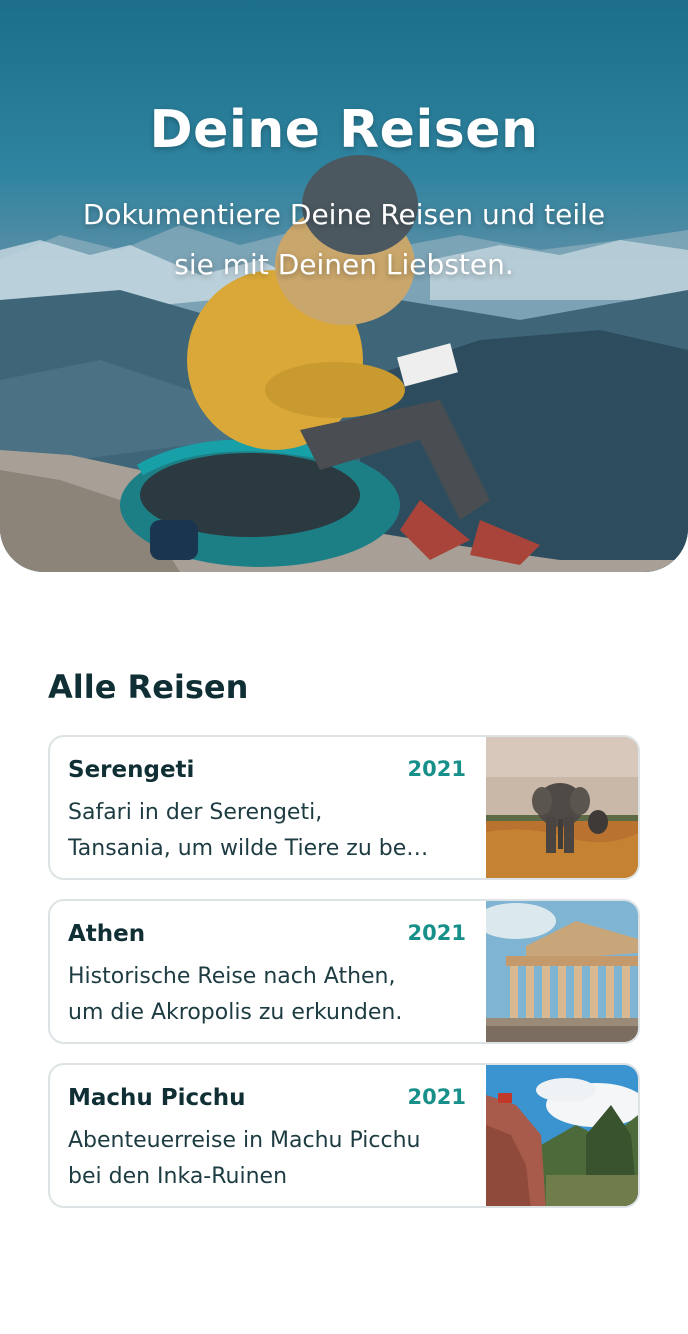 The image size is (688, 1334). What do you see at coordinates (131, 770) in the screenshot?
I see `trip-name: Serengeti` at bounding box center [131, 770].